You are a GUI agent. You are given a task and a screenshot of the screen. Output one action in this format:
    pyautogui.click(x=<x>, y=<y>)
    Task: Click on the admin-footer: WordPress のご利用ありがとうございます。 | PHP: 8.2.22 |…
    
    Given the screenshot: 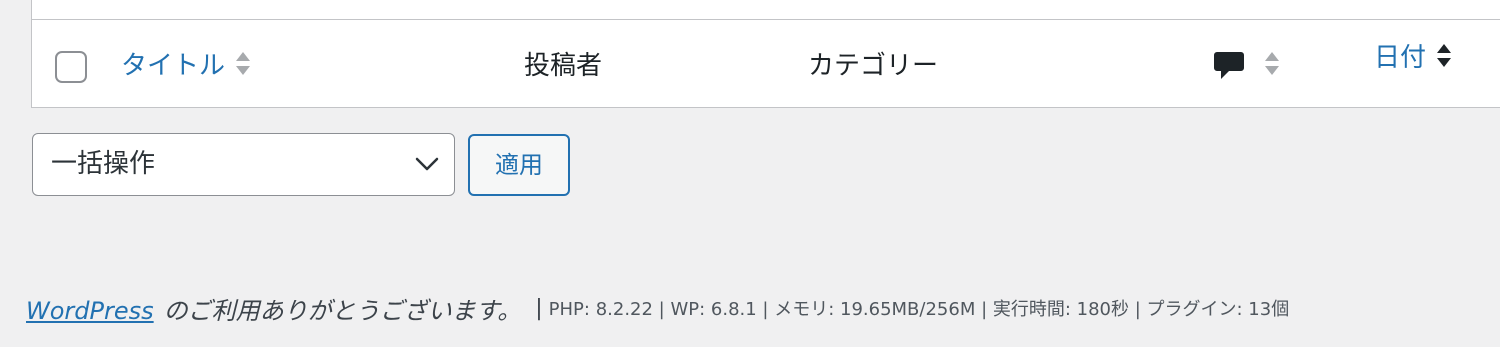 What is the action you would take?
    pyautogui.click(x=657, y=308)
    